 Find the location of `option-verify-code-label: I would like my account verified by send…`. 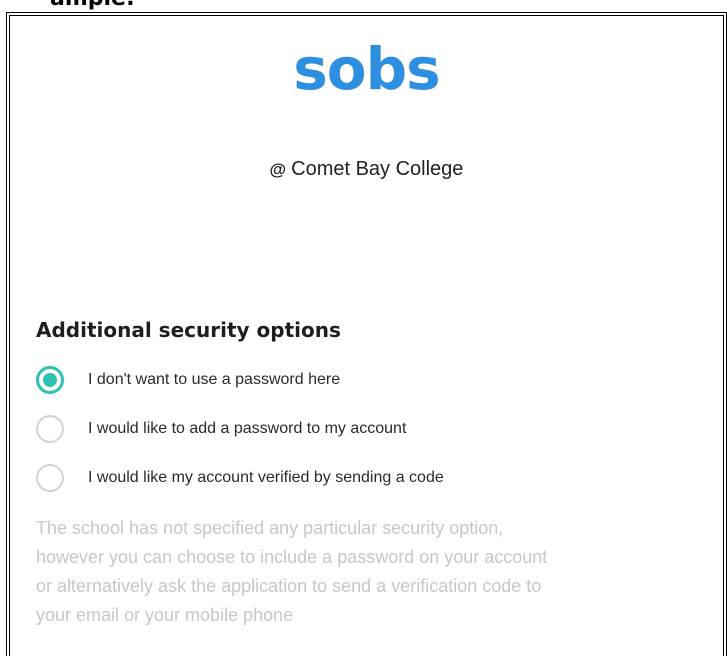

option-verify-code-label: I would like my account verified by send… is located at coordinates (266, 478).